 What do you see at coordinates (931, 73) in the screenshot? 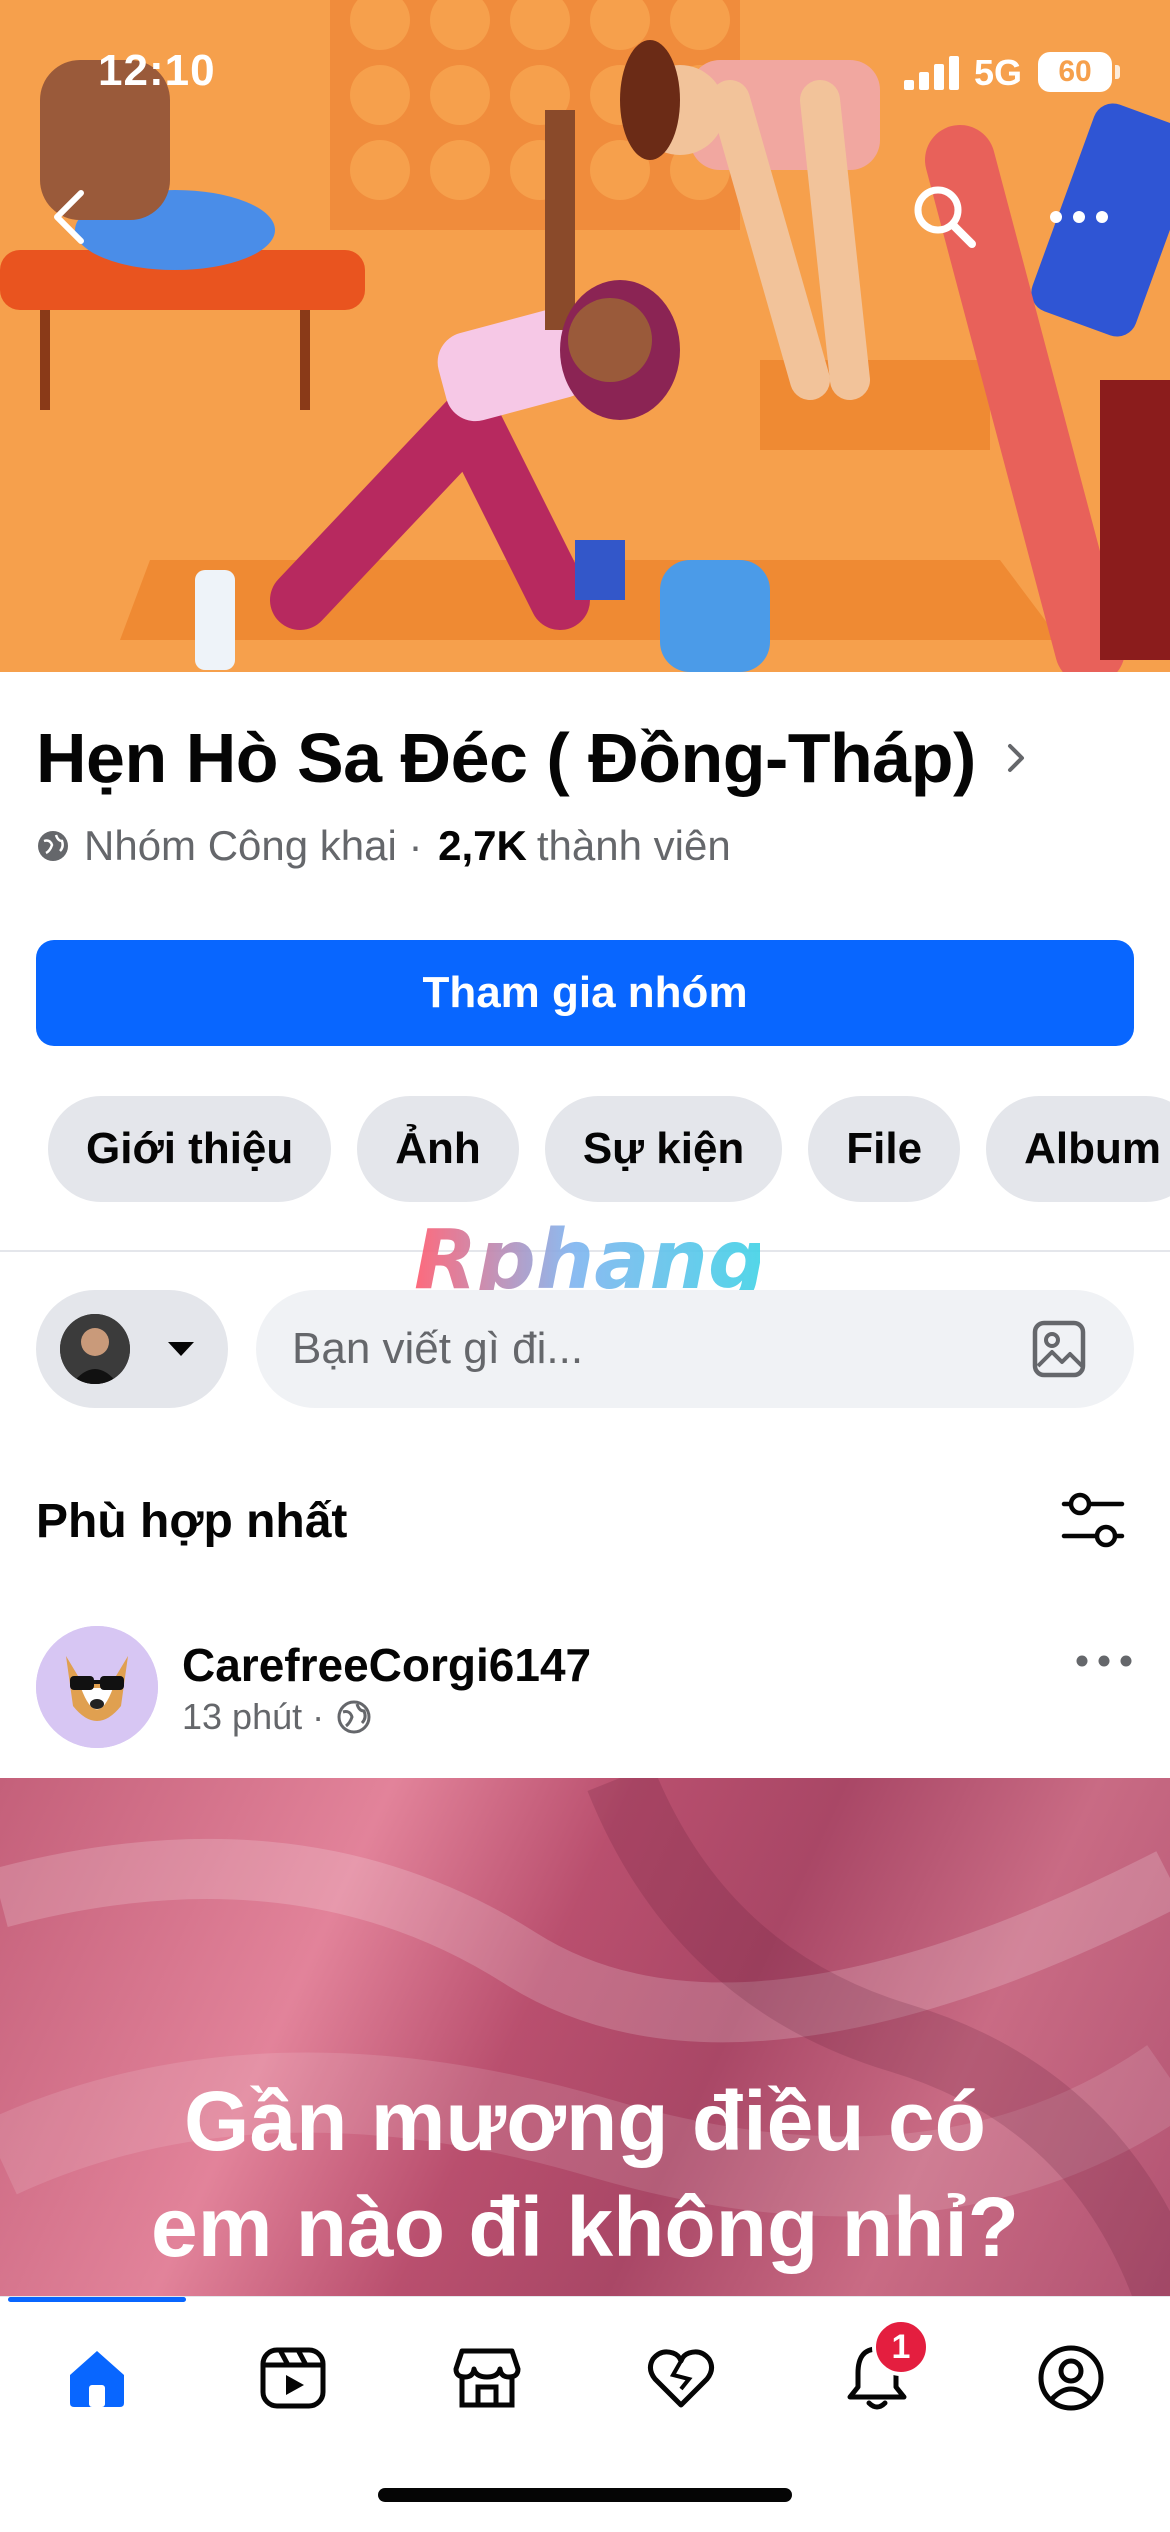
I see `signal-icon` at bounding box center [931, 73].